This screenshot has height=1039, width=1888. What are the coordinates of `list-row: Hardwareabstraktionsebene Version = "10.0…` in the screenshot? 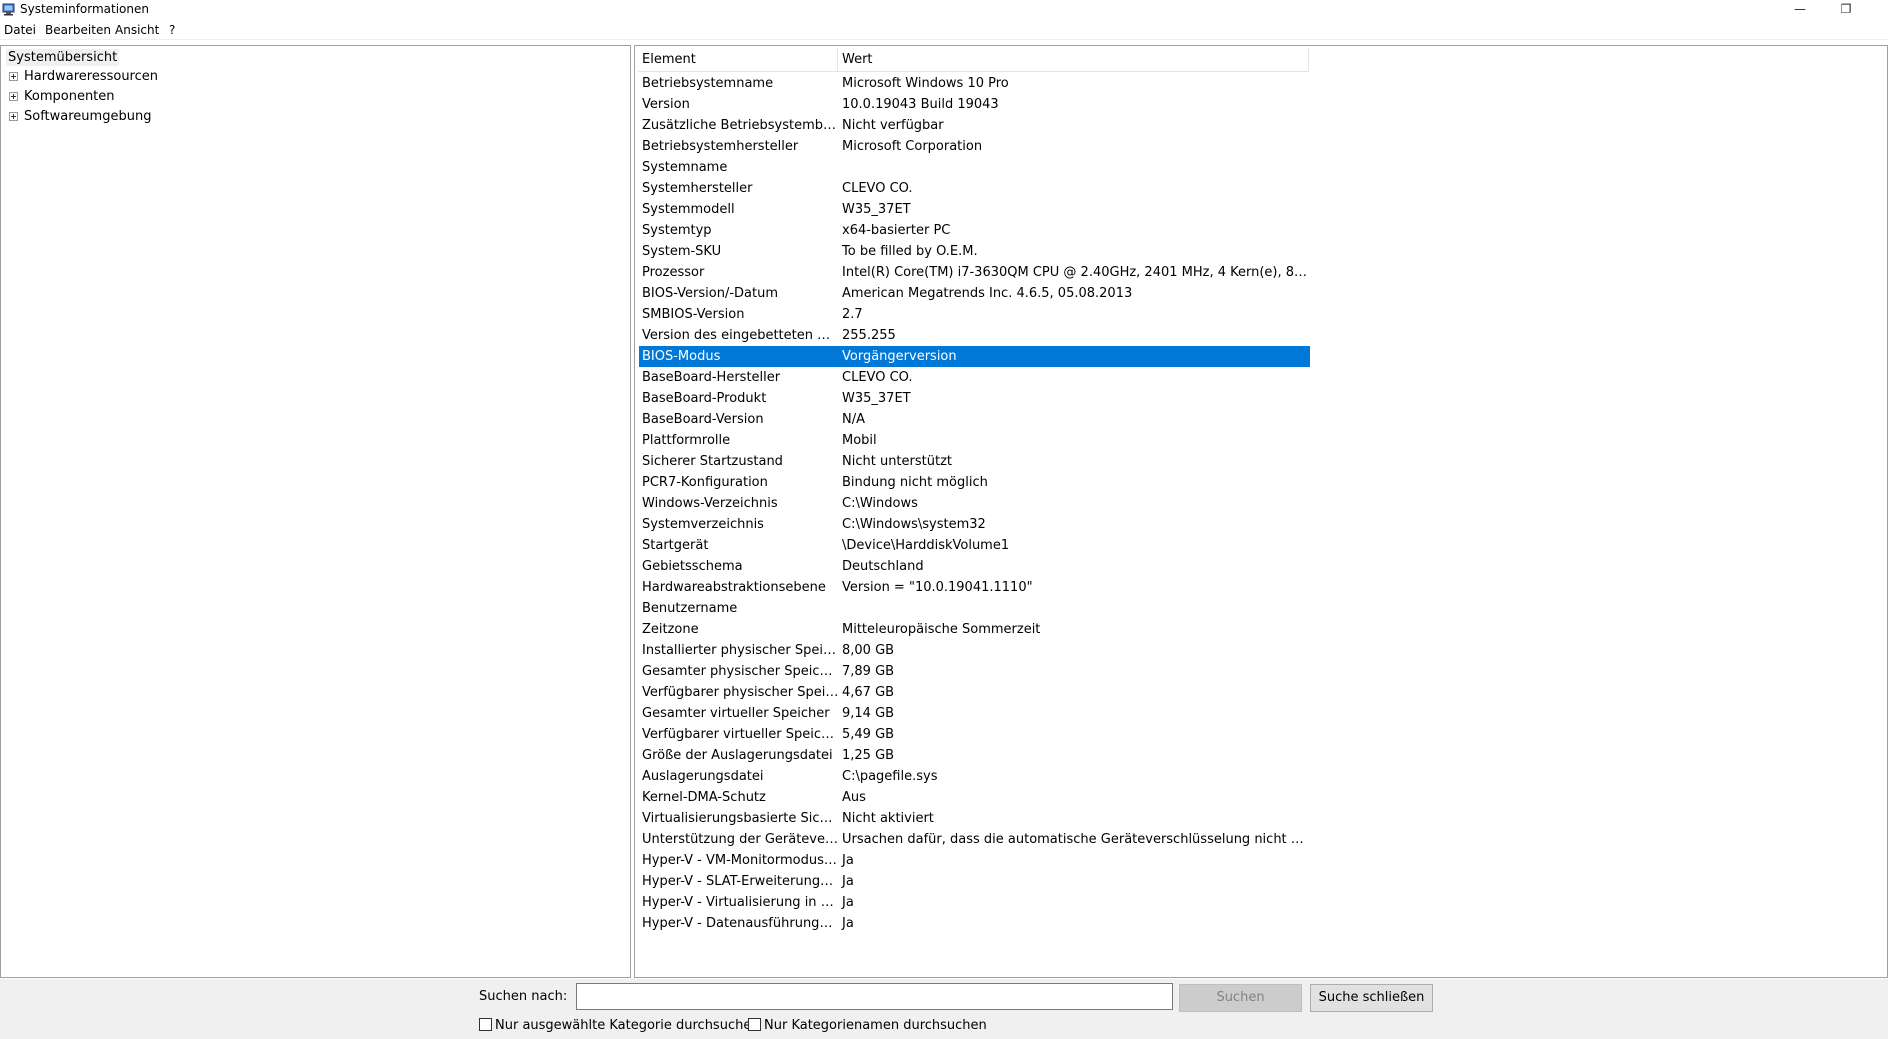 It's located at (974, 587).